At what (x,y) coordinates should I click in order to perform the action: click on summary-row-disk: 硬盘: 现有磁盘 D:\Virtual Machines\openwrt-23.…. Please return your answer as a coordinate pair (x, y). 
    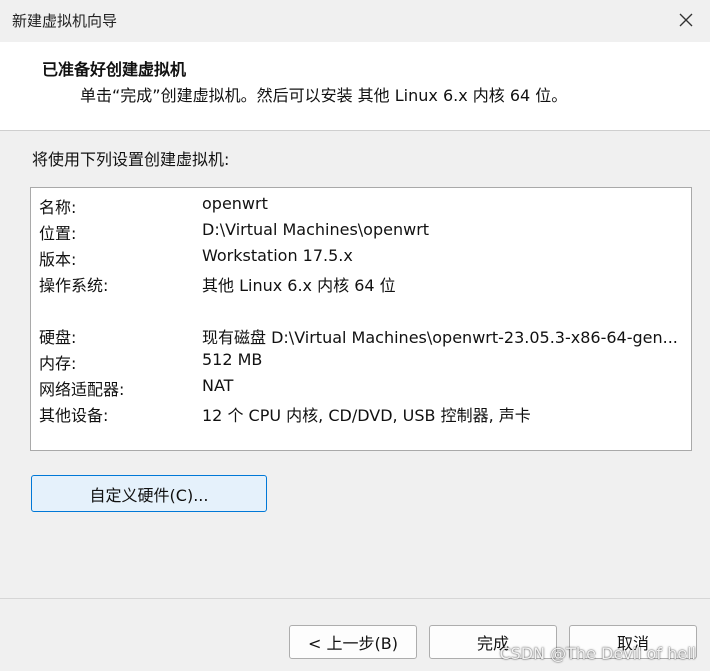
    Looking at the image, I should click on (361, 334).